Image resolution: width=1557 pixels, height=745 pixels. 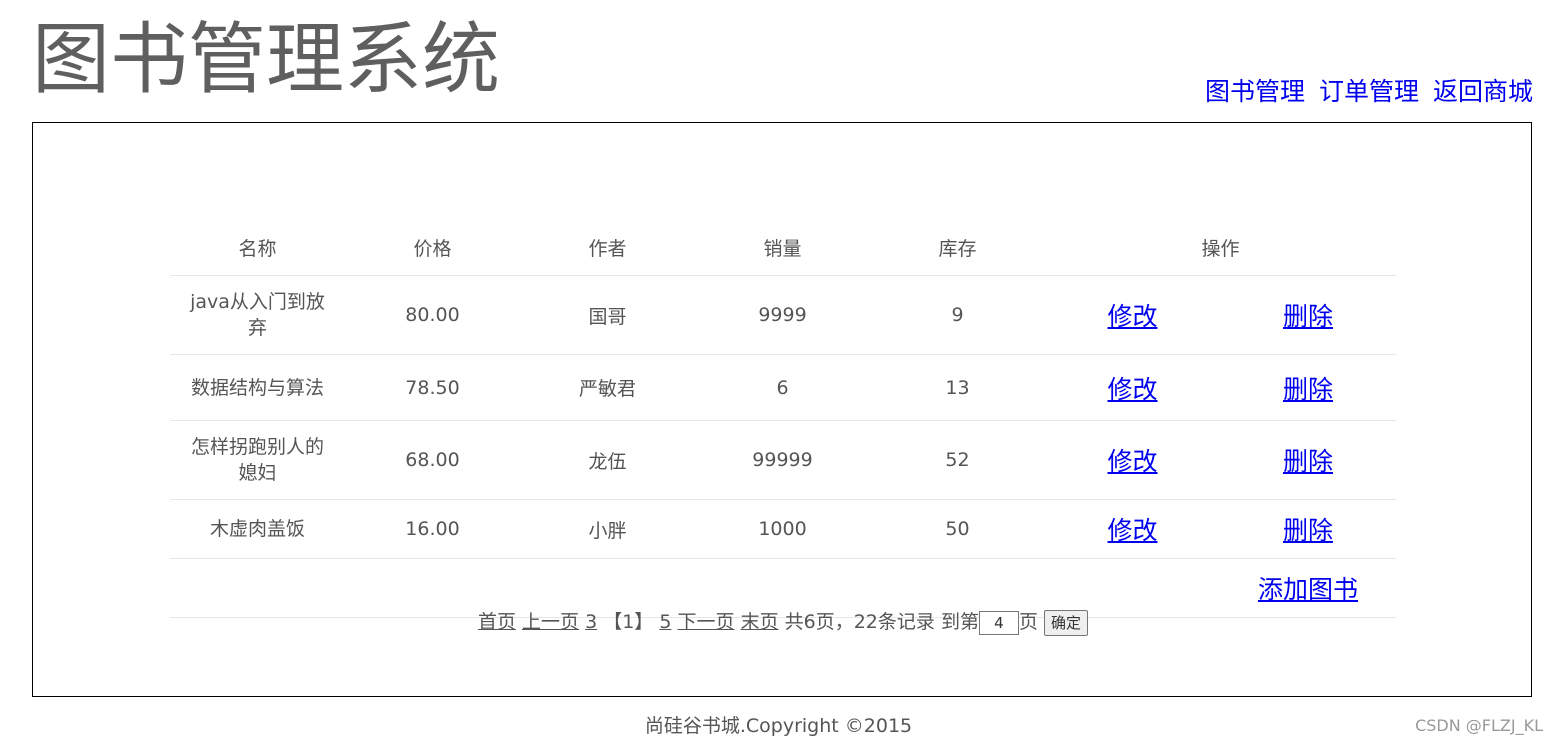 What do you see at coordinates (266, 60) in the screenshot?
I see `page-title: 图书管理系统` at bounding box center [266, 60].